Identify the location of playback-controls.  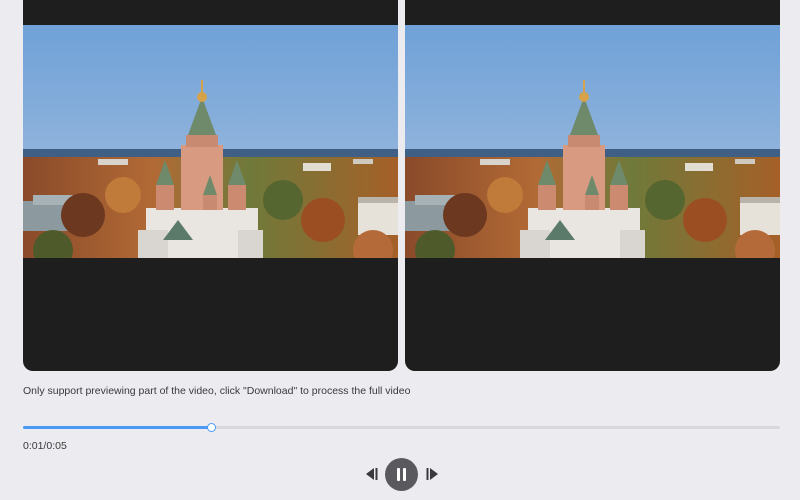
(402, 474).